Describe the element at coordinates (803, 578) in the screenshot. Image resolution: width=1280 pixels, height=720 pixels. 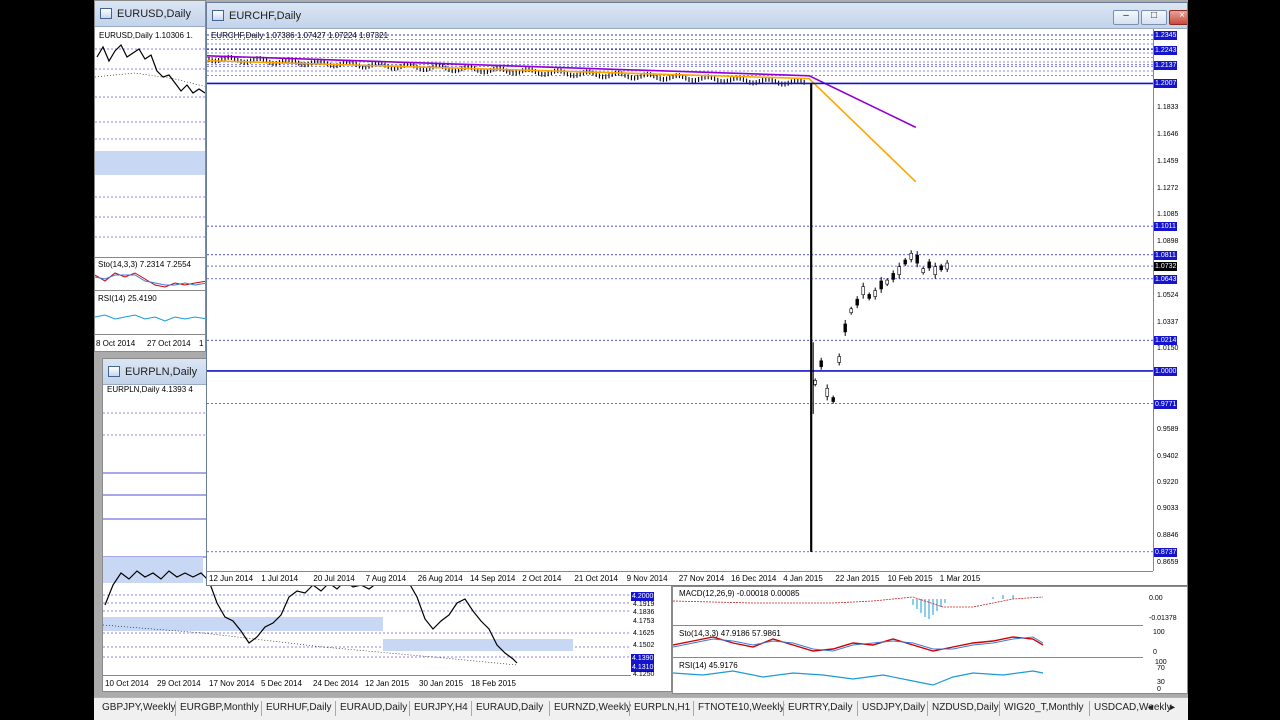
I see `eurchf-date-label: 4 Jan 2015` at that location.